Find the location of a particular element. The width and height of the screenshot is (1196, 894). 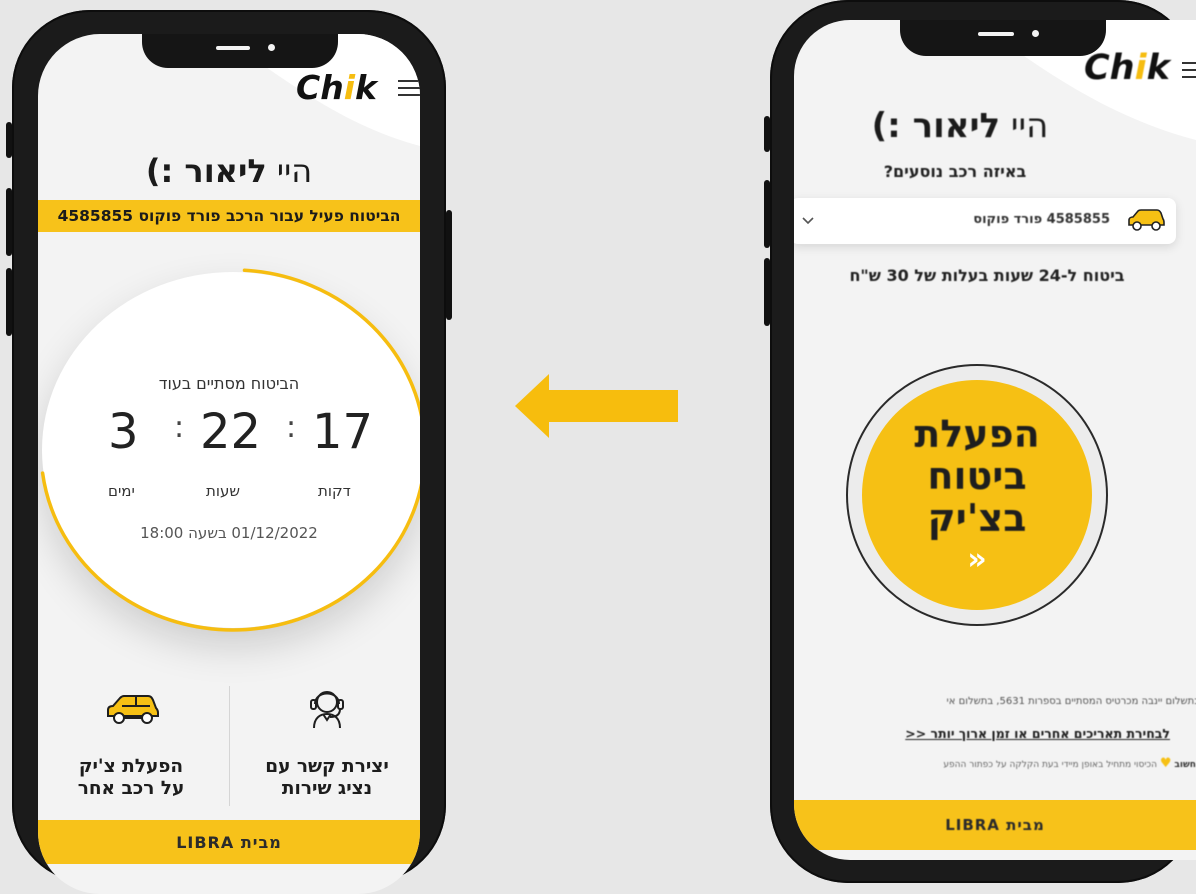

hours-label: שעות is located at coordinates (223, 491).